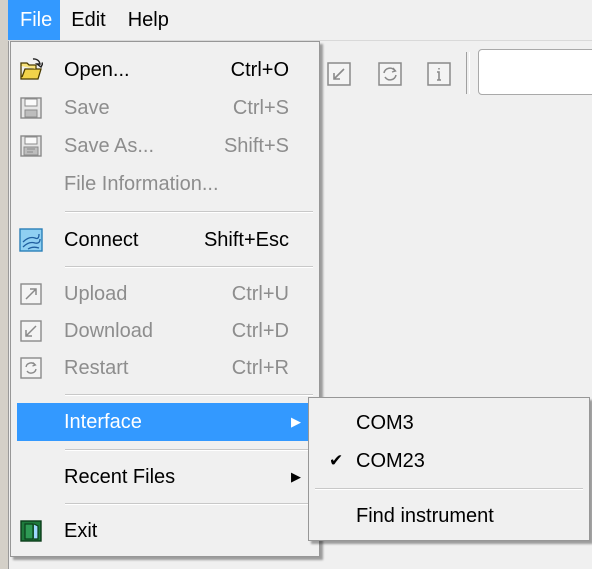 This screenshot has height=569, width=592. What do you see at coordinates (164, 294) in the screenshot?
I see `menu-item-upload: Upload Ctrl+U` at bounding box center [164, 294].